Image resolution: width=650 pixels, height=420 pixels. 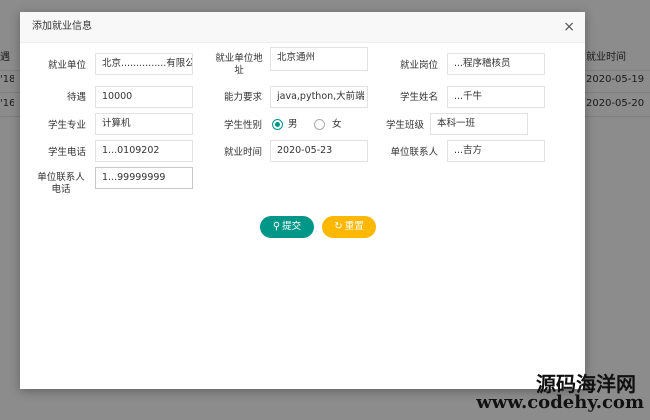 I want to click on employ-date-label: 就业时间, so click(x=242, y=152).